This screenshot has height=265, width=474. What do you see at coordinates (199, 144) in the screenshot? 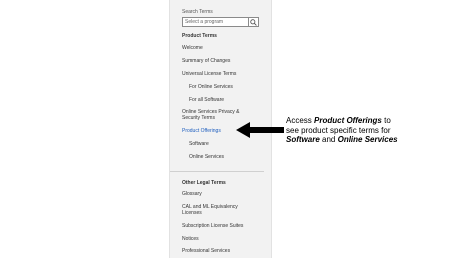
I see `nav-item-software: Software` at bounding box center [199, 144].